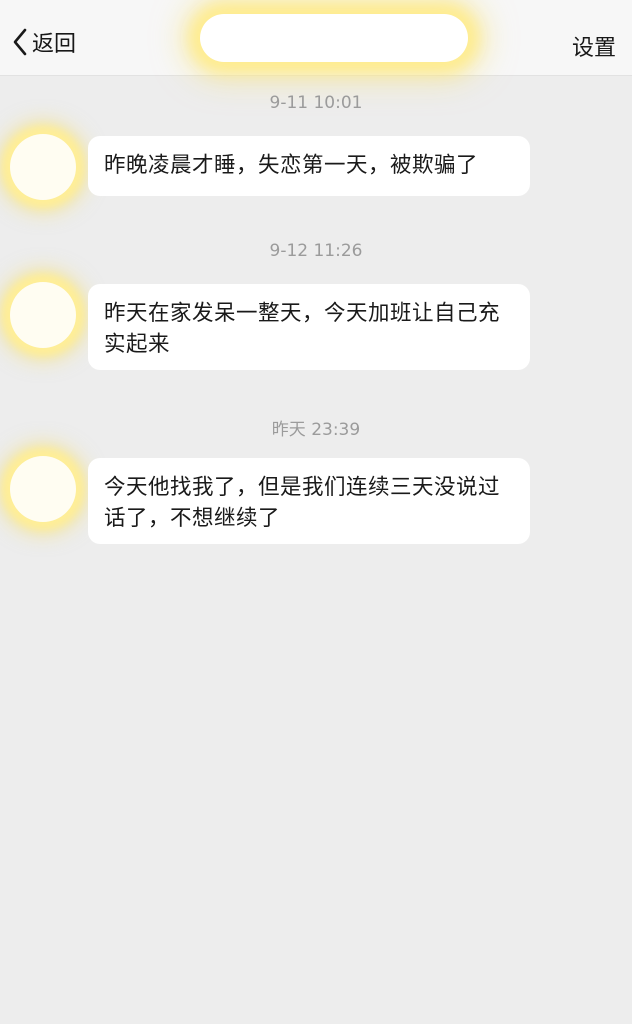  Describe the element at coordinates (316, 430) in the screenshot. I see `message-timestamp: 昨天 23:39` at that location.